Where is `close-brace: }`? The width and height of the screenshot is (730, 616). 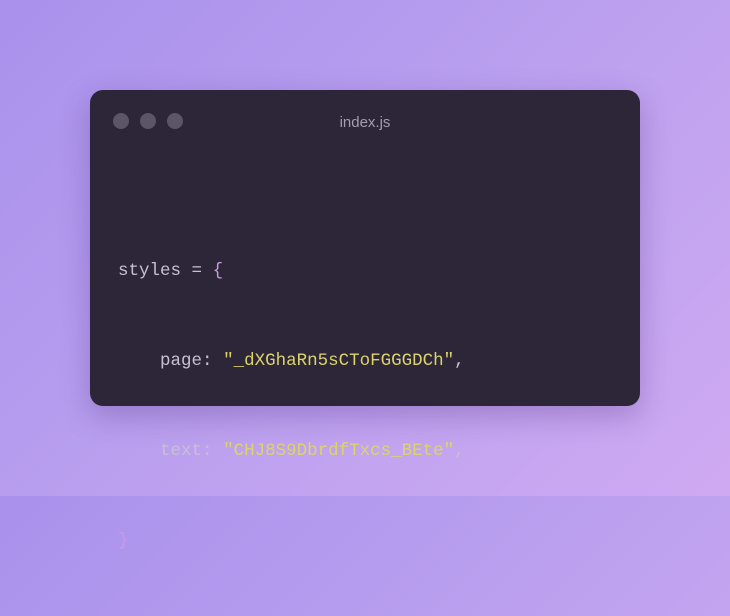
close-brace: } is located at coordinates (123, 541).